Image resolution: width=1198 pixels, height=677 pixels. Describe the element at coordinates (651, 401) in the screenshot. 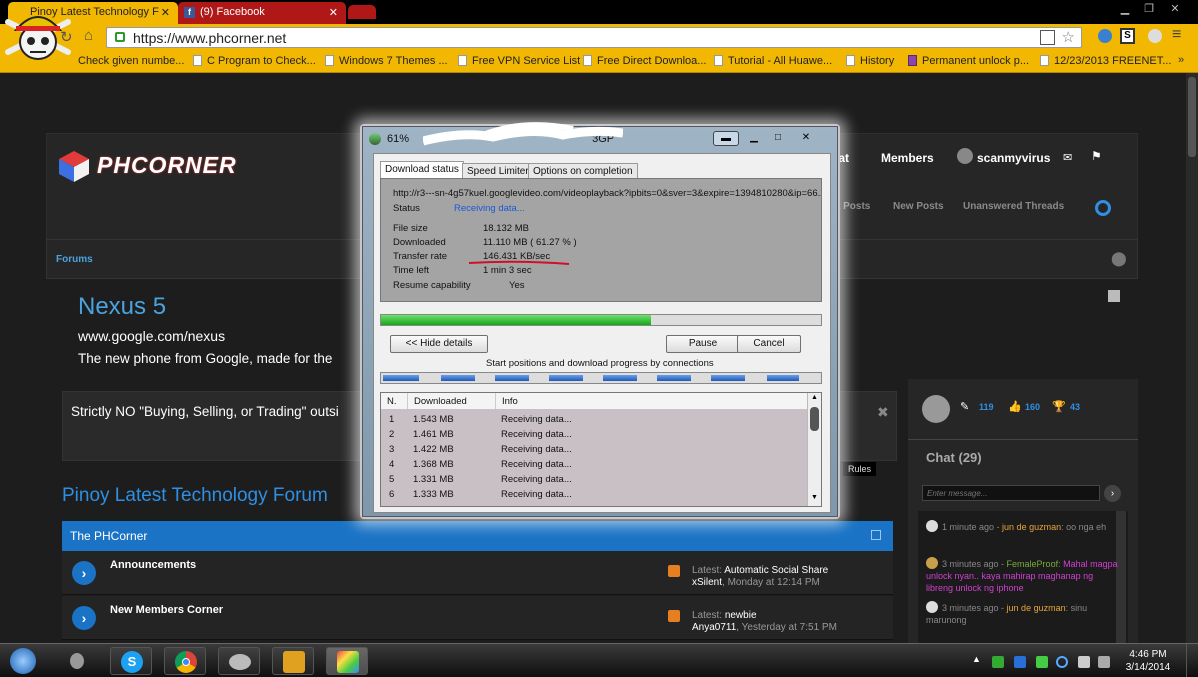

I see `column-header-info: Info` at that location.